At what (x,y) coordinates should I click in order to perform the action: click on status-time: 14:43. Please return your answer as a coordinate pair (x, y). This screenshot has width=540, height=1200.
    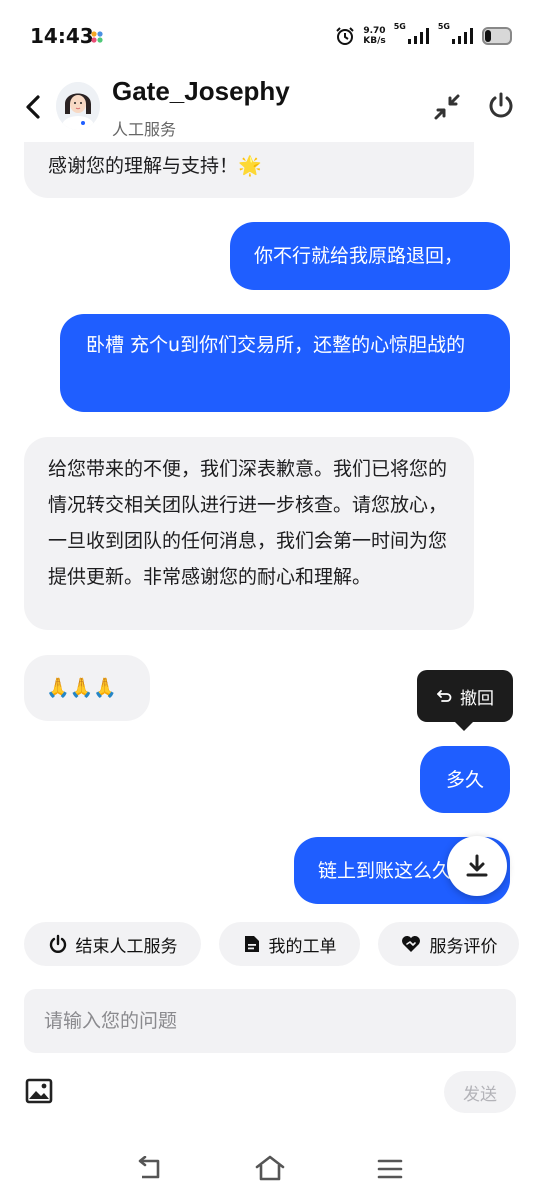
    Looking at the image, I should click on (62, 36).